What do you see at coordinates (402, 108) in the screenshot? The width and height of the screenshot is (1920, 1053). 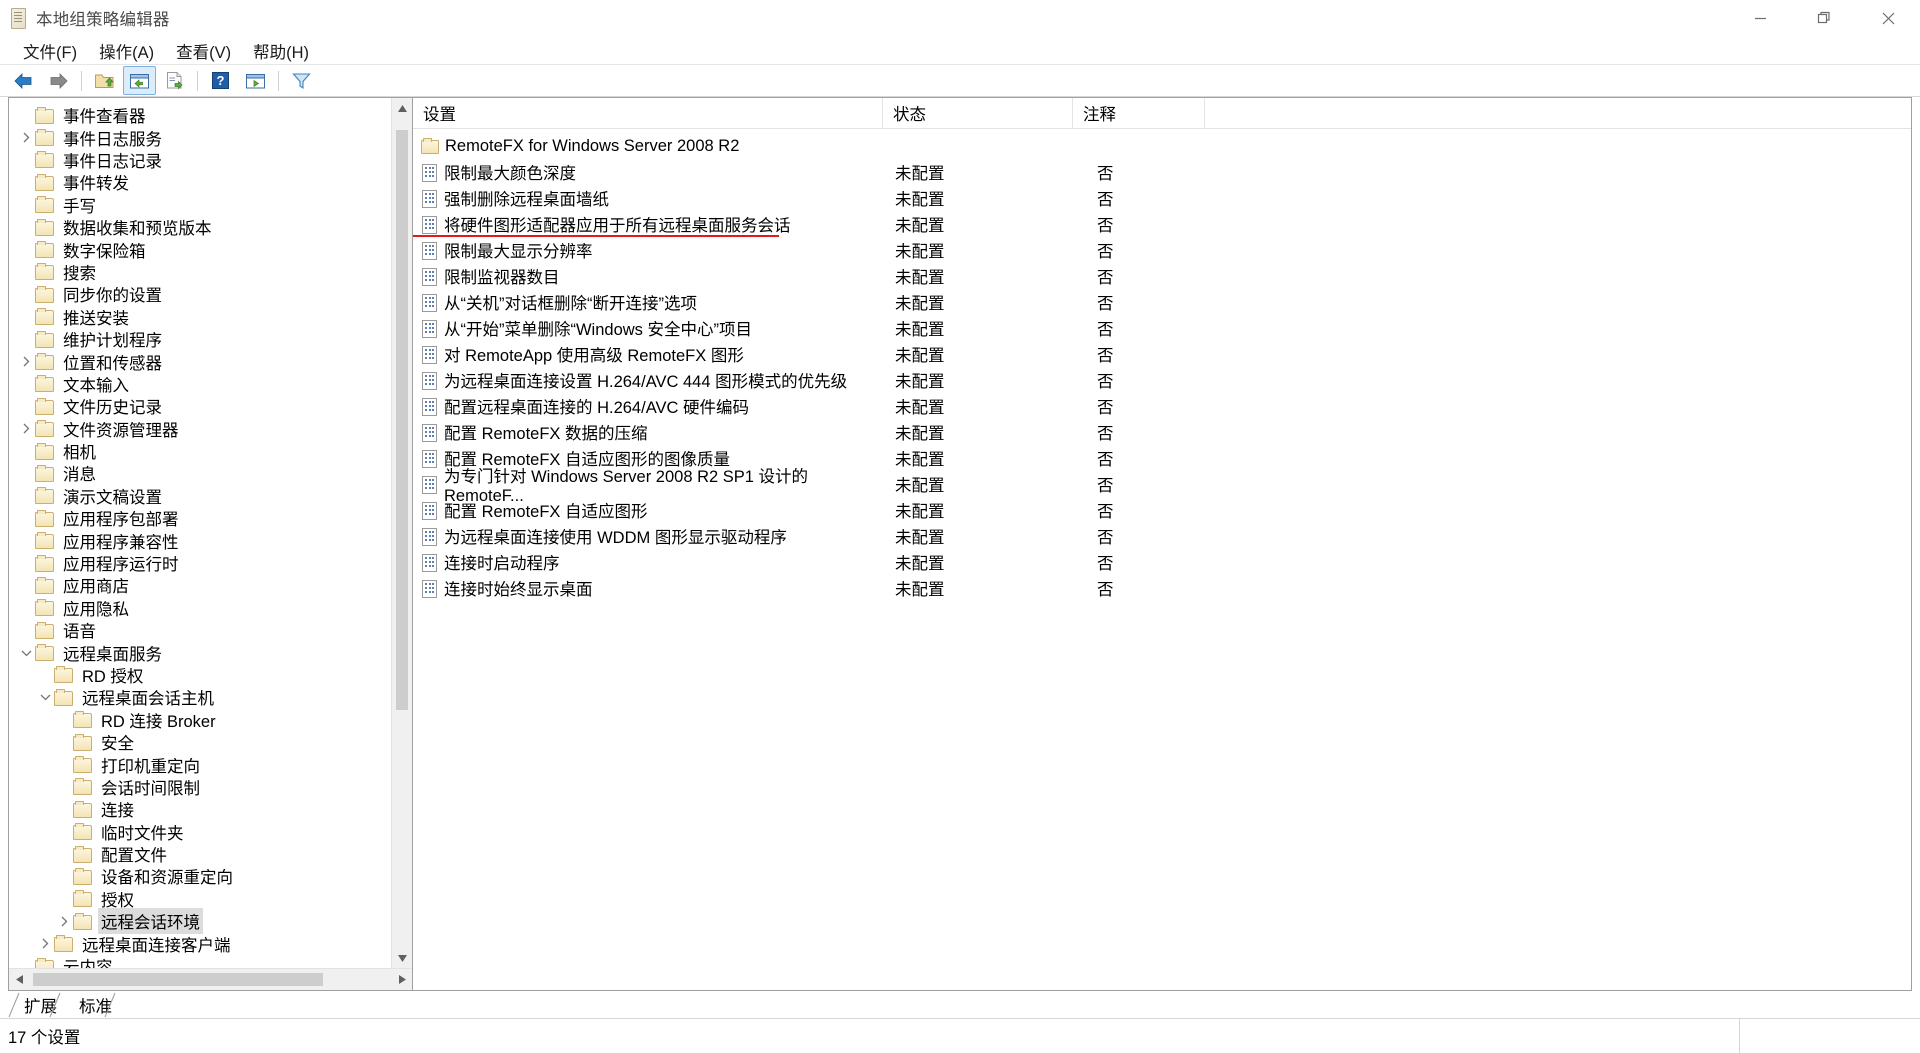 I see `scroll-up-icon` at bounding box center [402, 108].